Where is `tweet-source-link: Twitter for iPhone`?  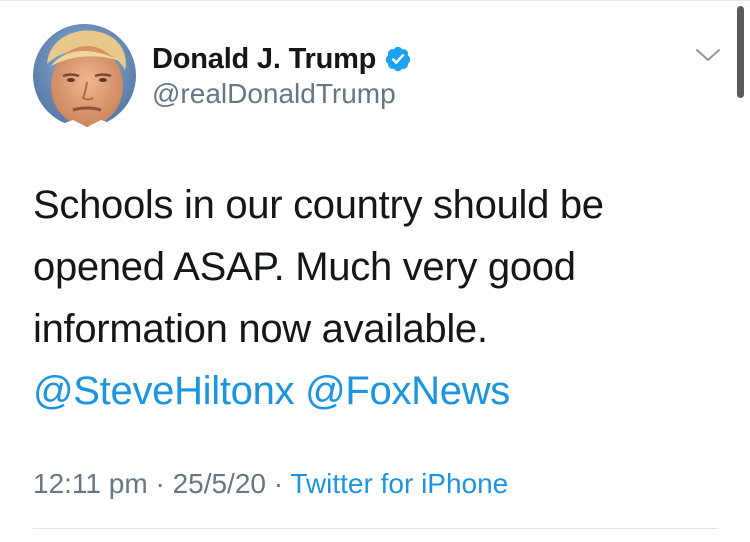
tweet-source-link: Twitter for iPhone is located at coordinates (399, 483).